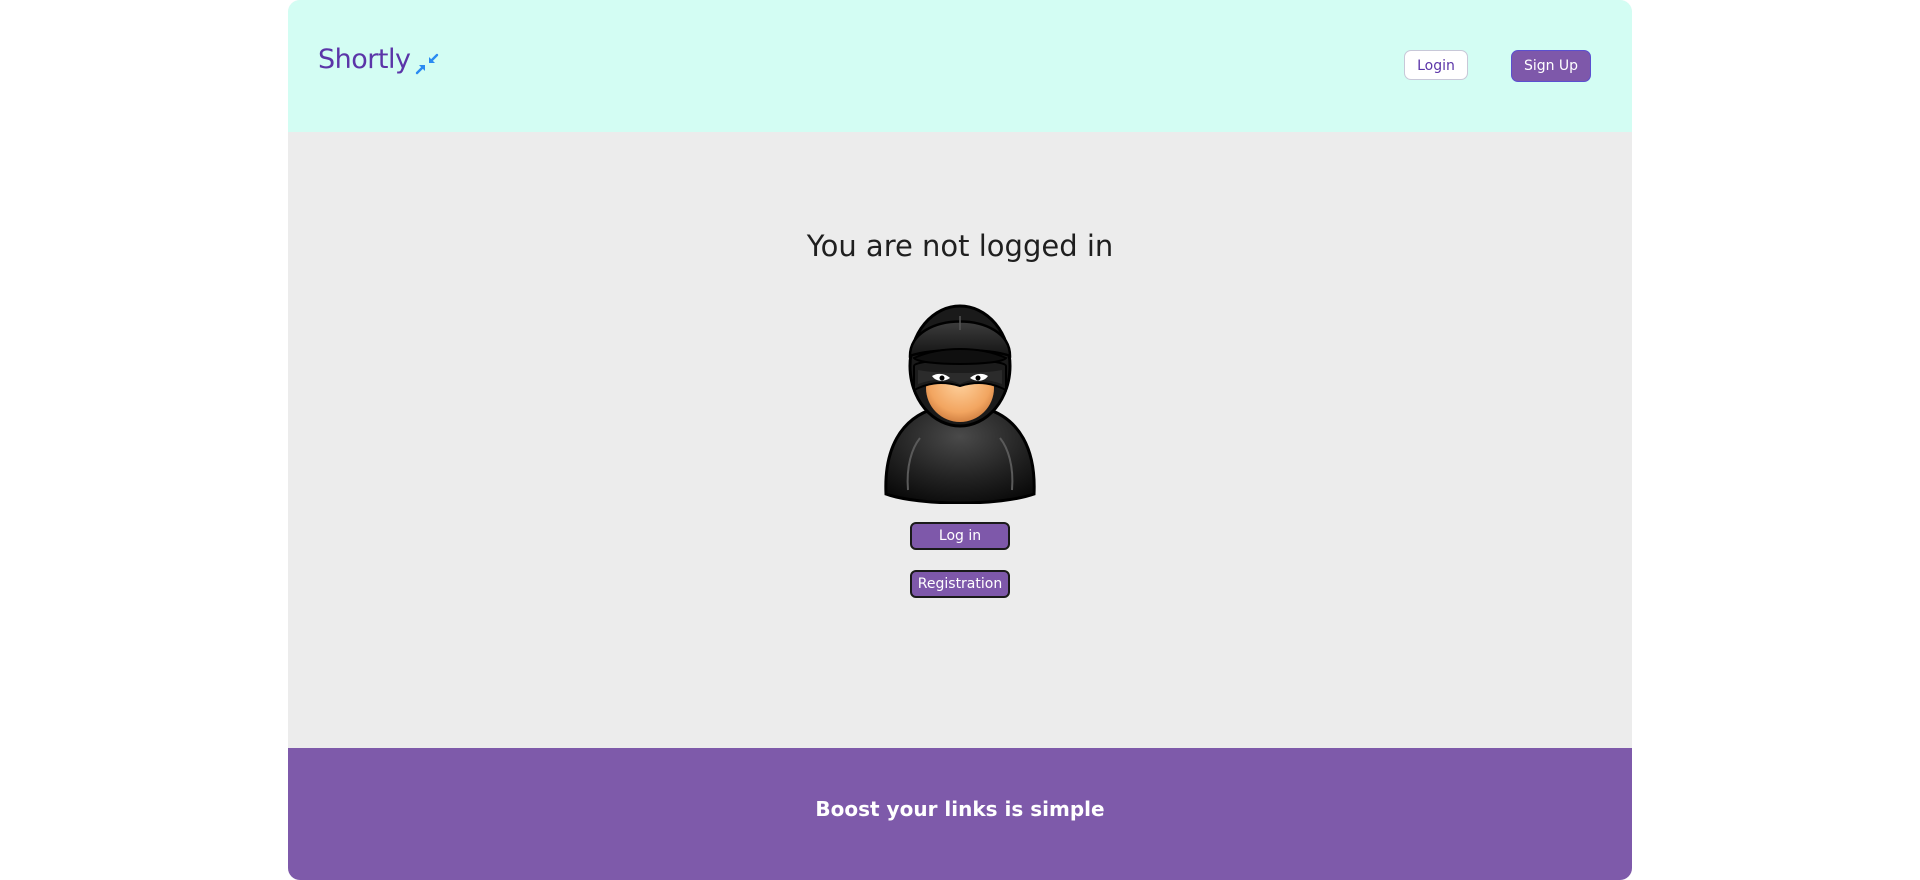 This screenshot has width=1920, height=880. I want to click on footer-tagline: Boost your links is simple, so click(960, 809).